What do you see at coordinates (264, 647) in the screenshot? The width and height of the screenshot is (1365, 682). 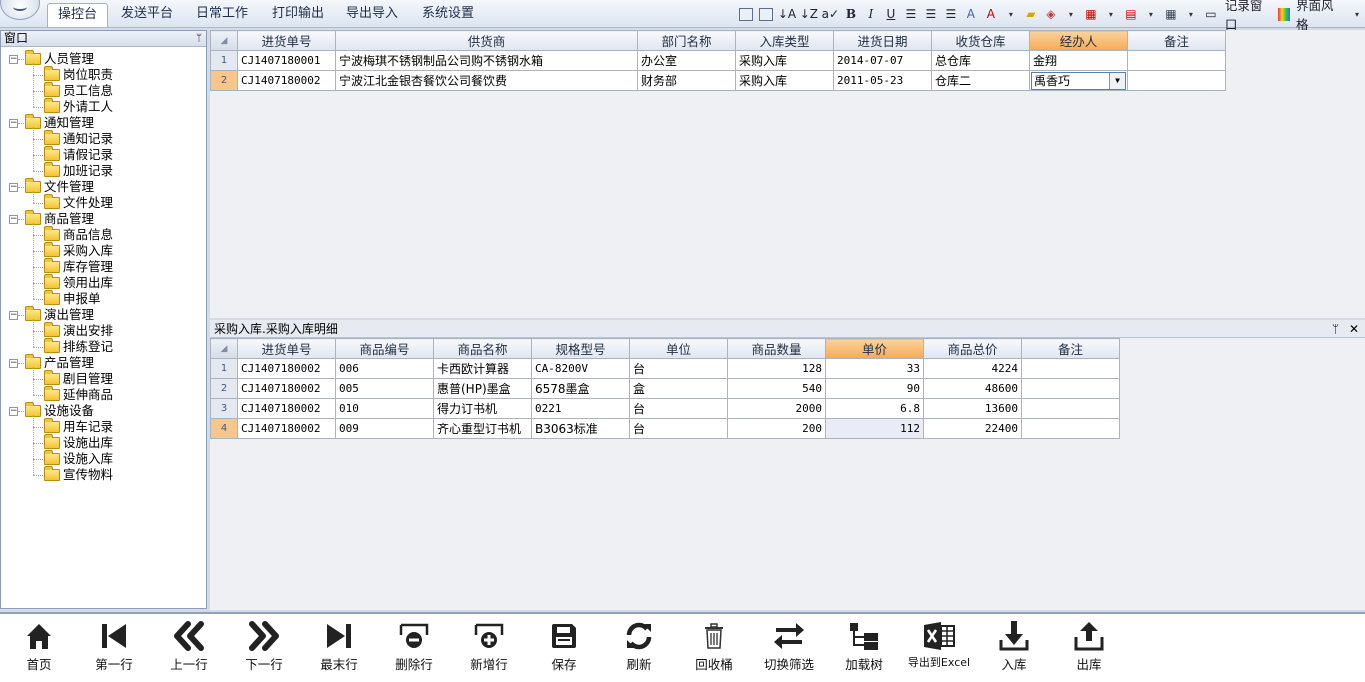 I see `next-row-button: 下一行` at bounding box center [264, 647].